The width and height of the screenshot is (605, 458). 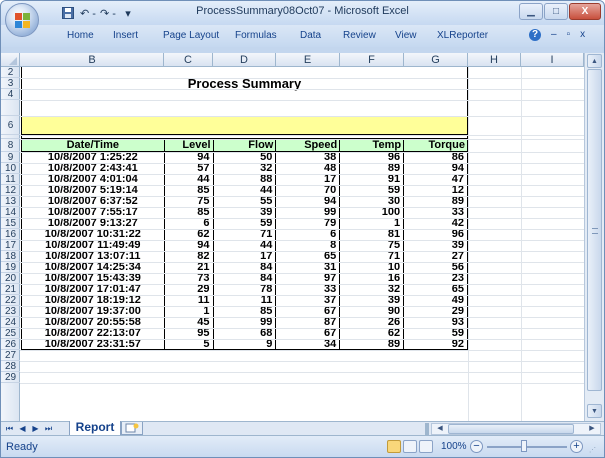 I want to click on cell-datetime: 10/8/2007 20:55:58, so click(x=93, y=322).